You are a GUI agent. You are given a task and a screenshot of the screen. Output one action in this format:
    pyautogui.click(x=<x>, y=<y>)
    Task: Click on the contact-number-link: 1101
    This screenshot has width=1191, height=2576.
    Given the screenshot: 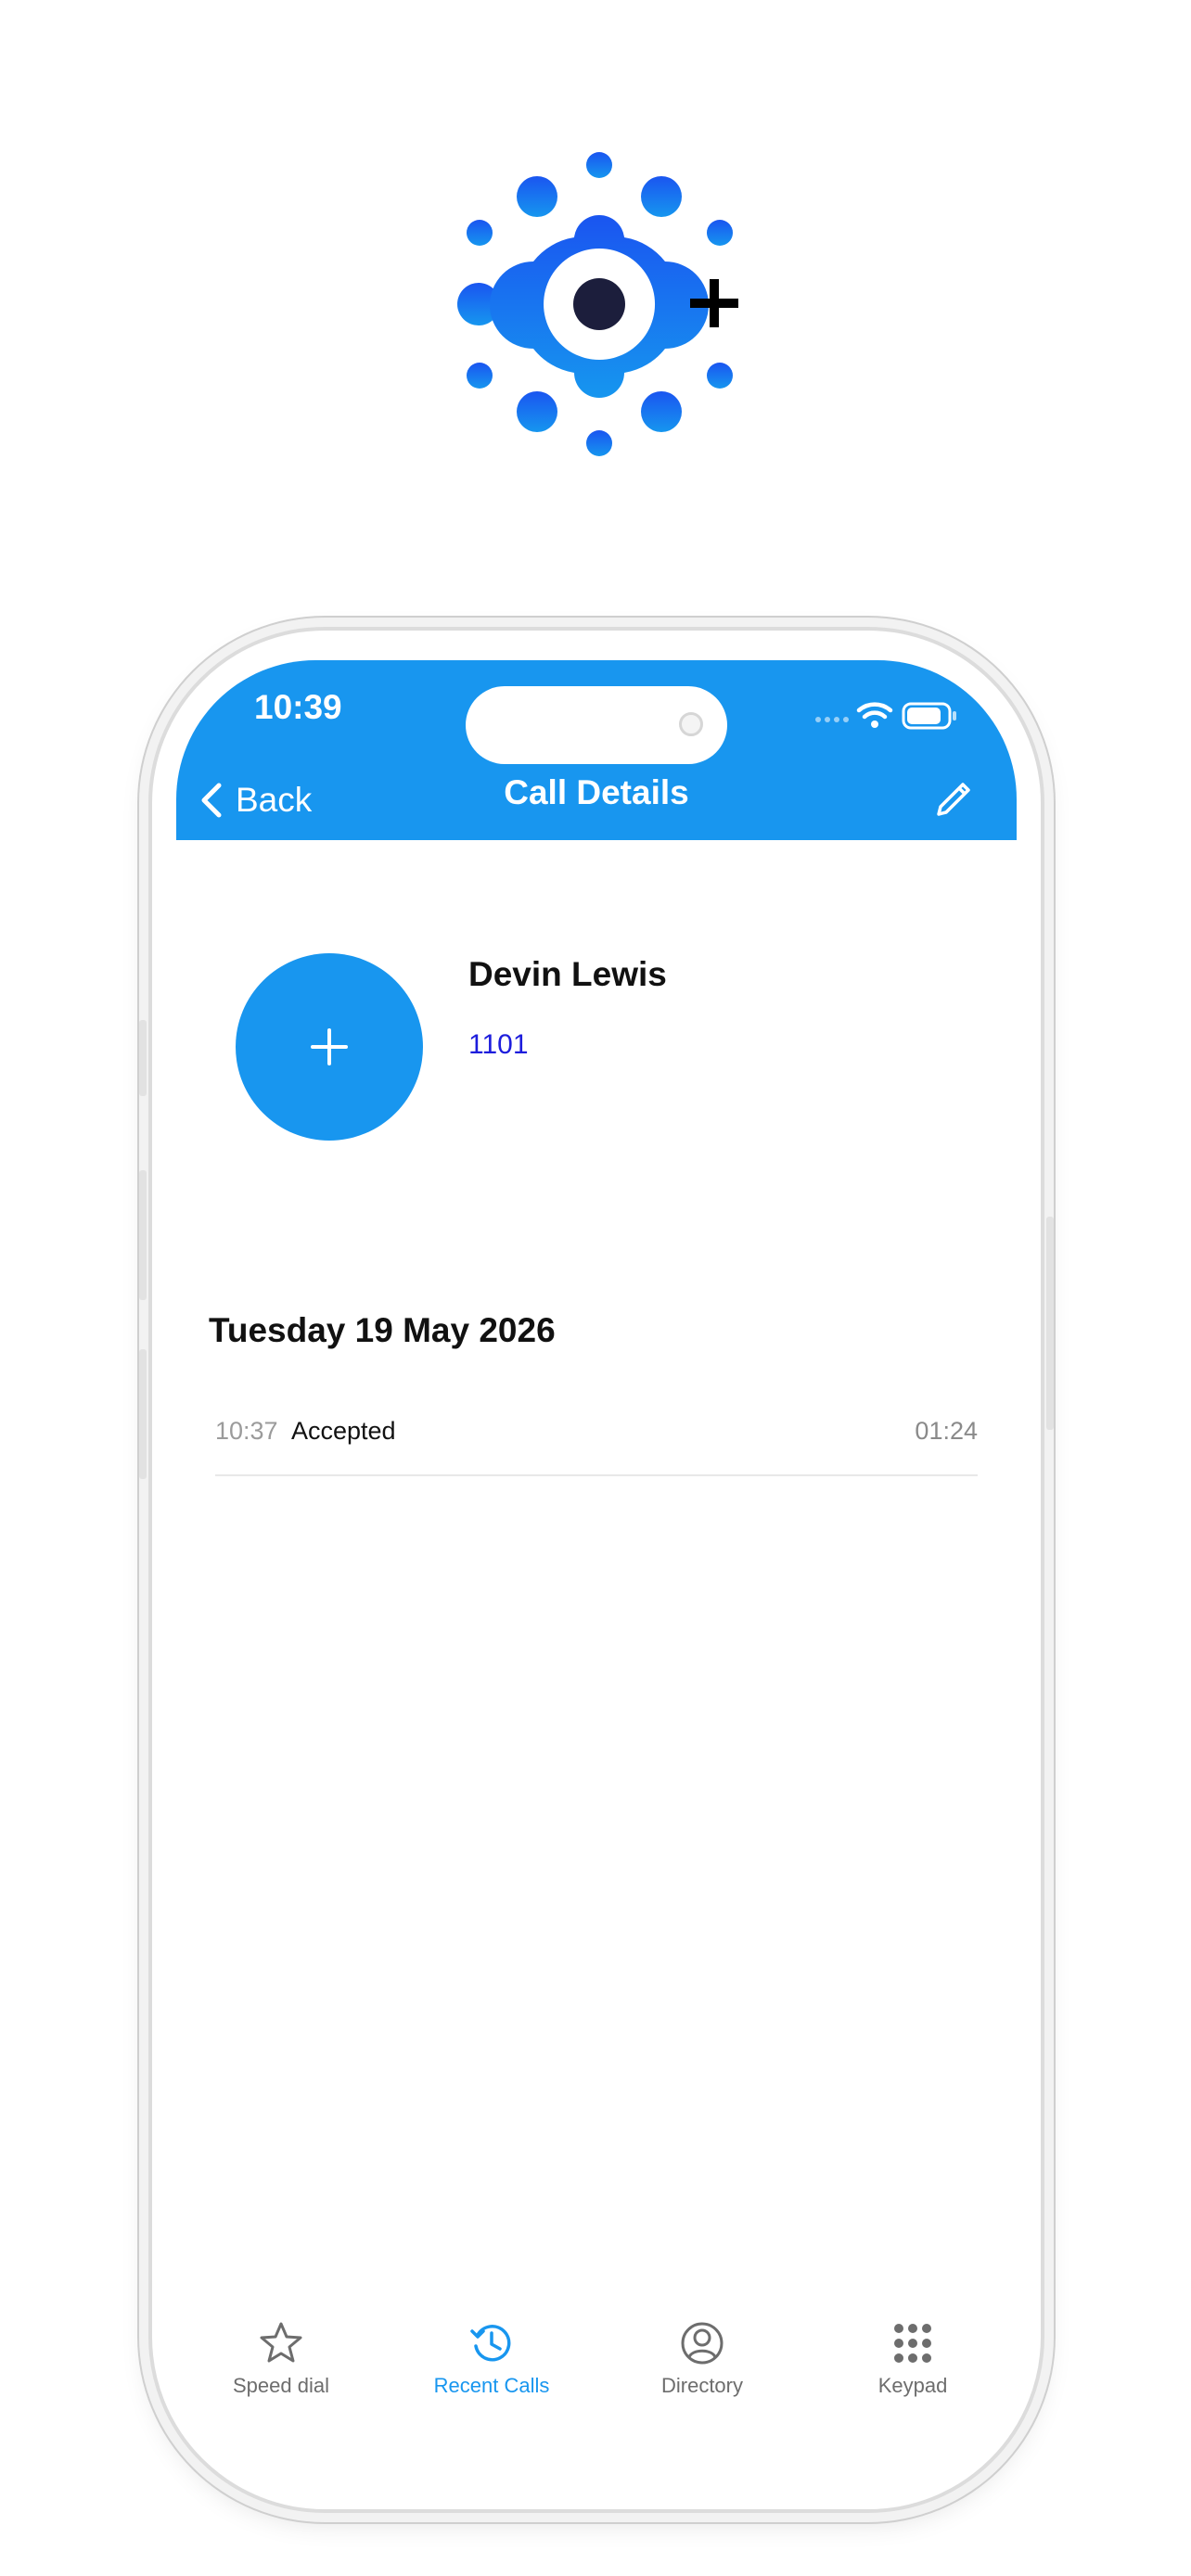 What is the action you would take?
    pyautogui.click(x=499, y=1045)
    